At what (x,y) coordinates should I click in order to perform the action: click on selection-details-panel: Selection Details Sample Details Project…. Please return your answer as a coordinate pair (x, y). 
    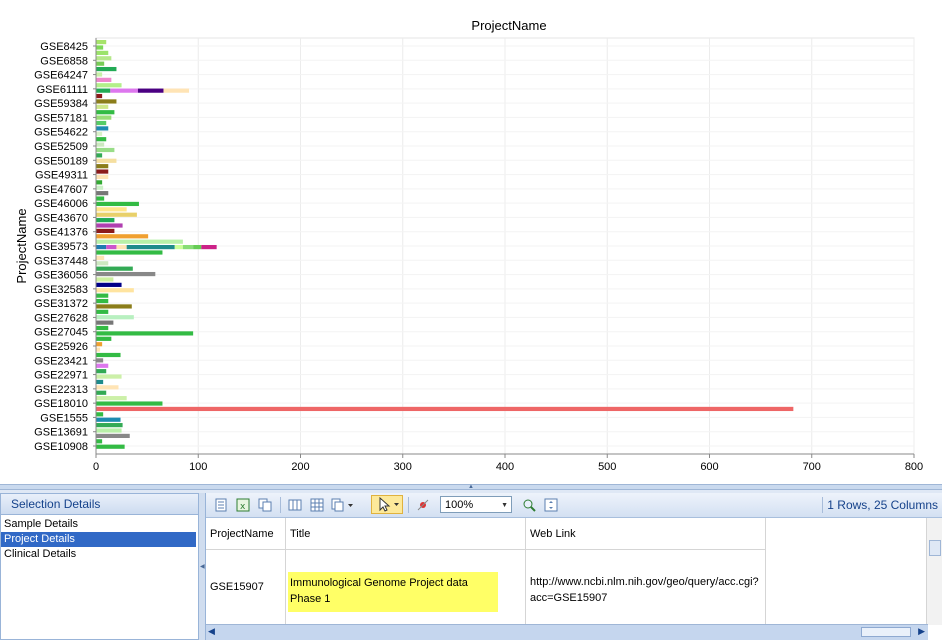
    Looking at the image, I should click on (99, 566).